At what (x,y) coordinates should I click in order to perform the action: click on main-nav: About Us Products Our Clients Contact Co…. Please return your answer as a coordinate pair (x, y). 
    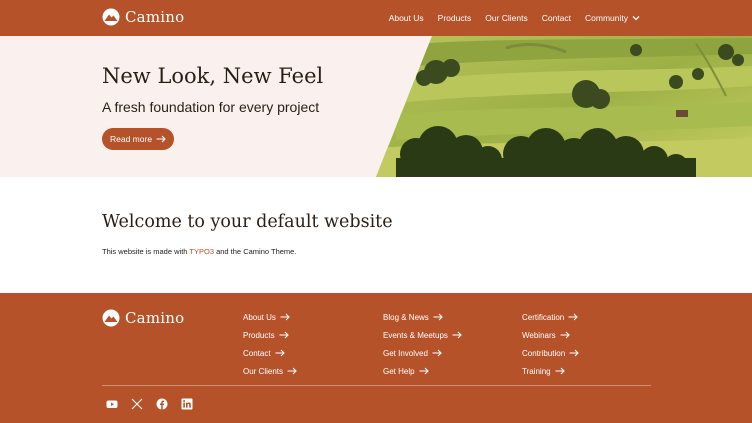
    Looking at the image, I should click on (507, 18).